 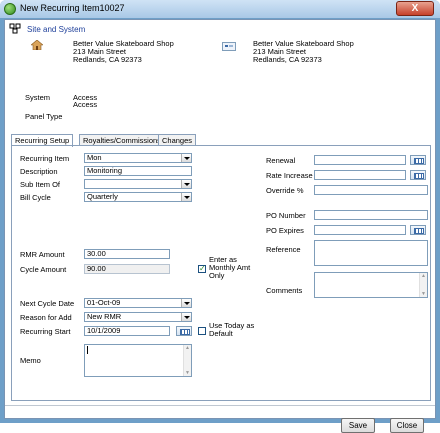 I want to click on po-number-input, so click(x=371, y=215).